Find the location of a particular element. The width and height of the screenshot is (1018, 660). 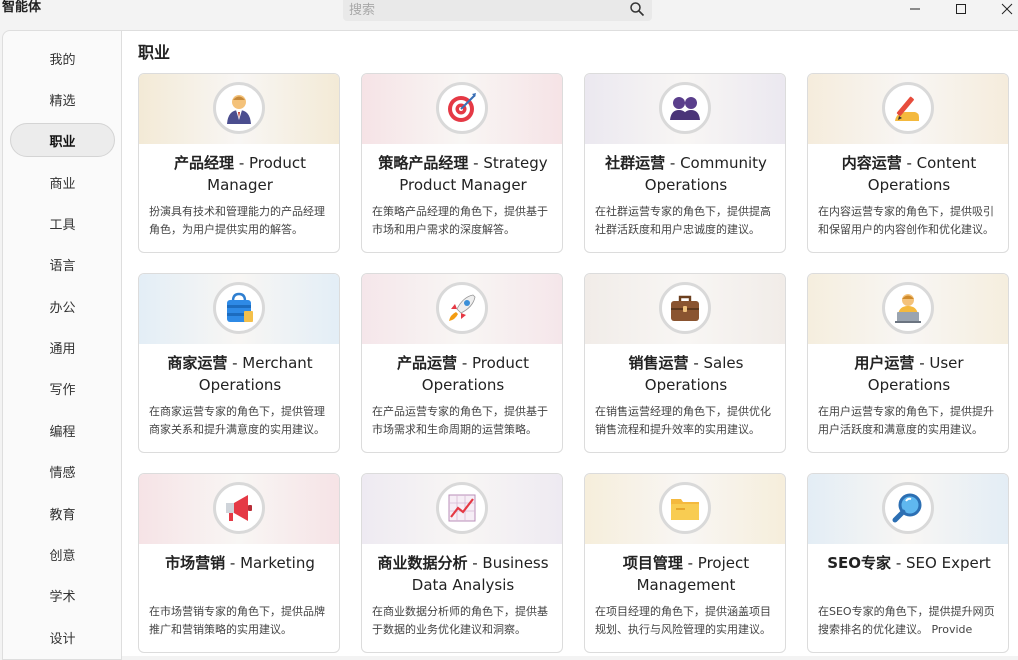

target-icon is located at coordinates (462, 108).